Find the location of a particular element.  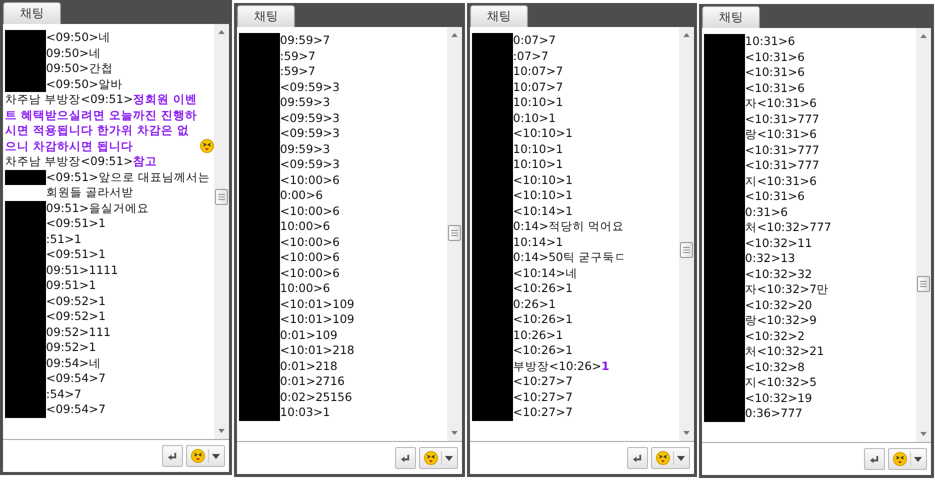

chat-message: 0:01>218 is located at coordinates (309, 366).